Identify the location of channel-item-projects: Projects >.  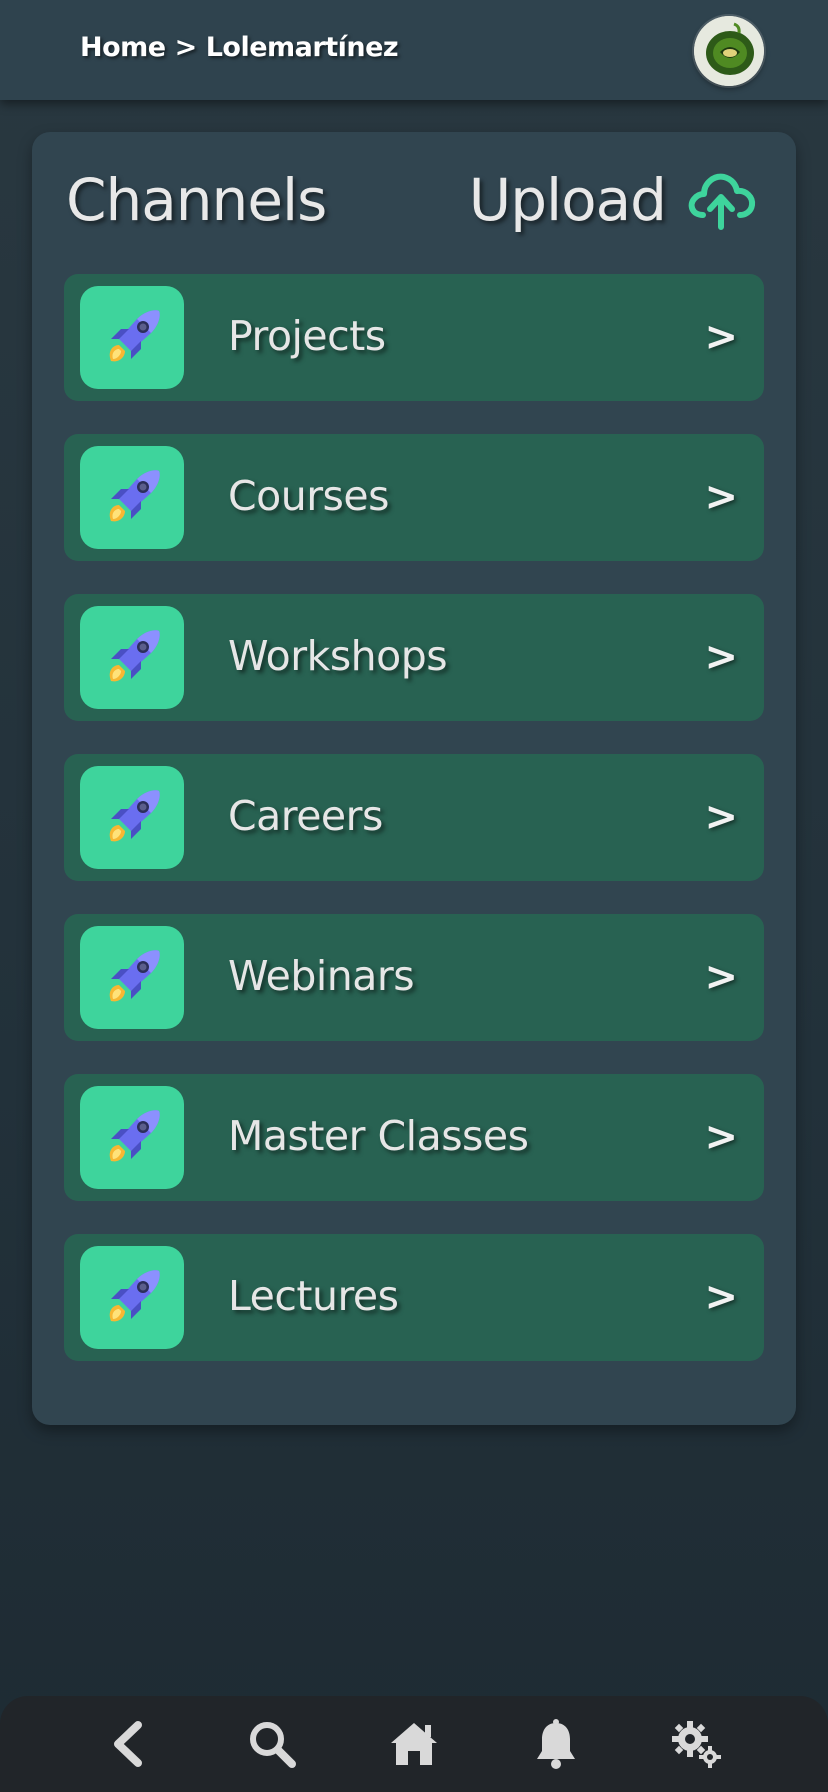
(414, 337).